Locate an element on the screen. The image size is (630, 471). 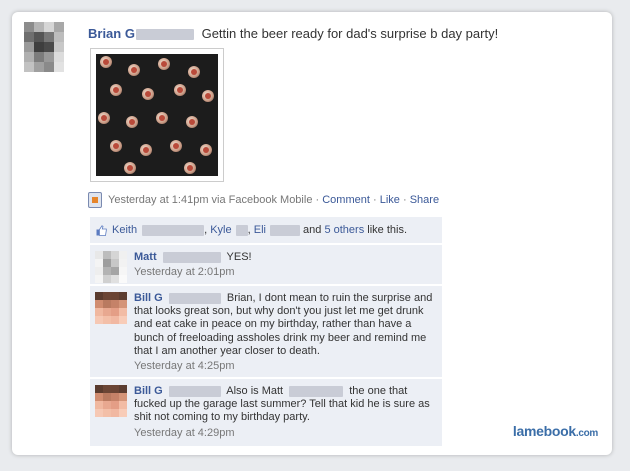
others-link: 5 others is located at coordinates (344, 230).